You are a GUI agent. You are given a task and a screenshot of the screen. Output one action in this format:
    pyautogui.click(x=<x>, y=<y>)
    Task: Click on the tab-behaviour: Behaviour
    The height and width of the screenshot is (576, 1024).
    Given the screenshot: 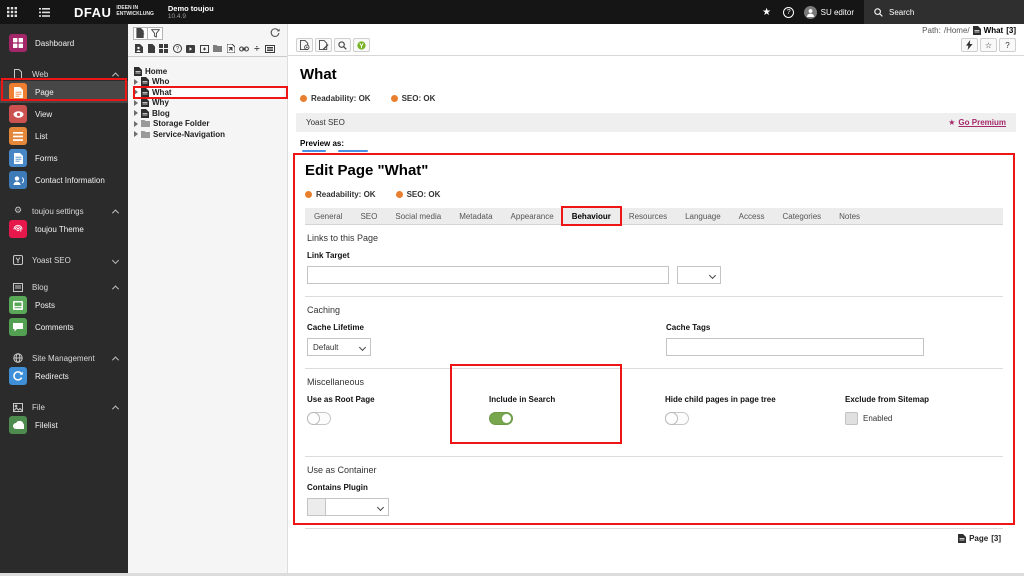 What is the action you would take?
    pyautogui.click(x=591, y=216)
    